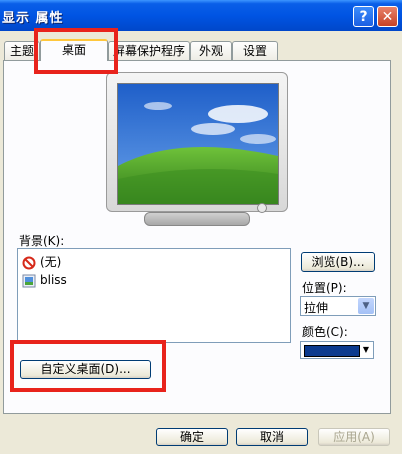  What do you see at coordinates (42, 241) in the screenshot?
I see `background-label: 背景(K):` at bounding box center [42, 241].